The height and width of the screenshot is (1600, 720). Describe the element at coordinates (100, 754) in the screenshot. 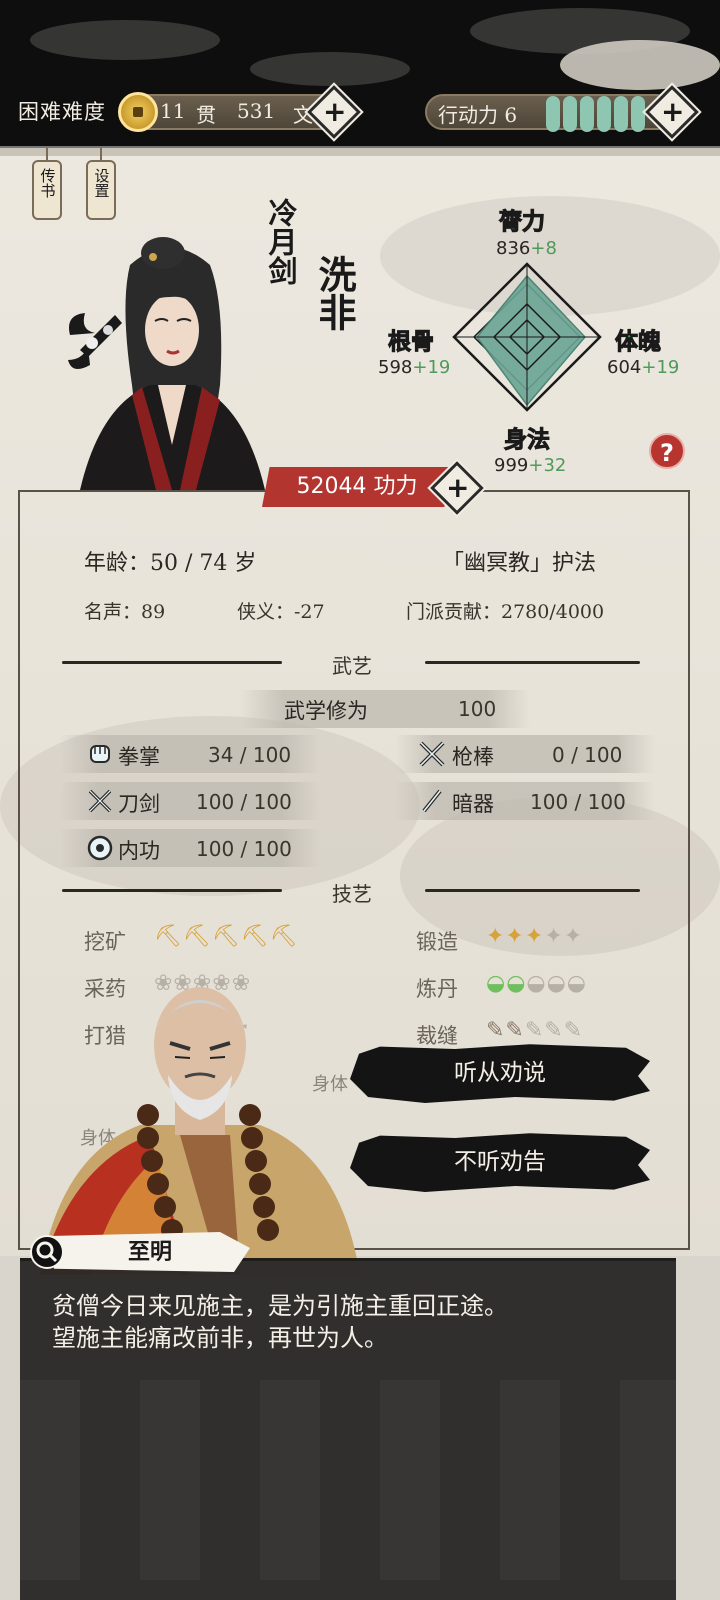

I see `fist-icon` at that location.